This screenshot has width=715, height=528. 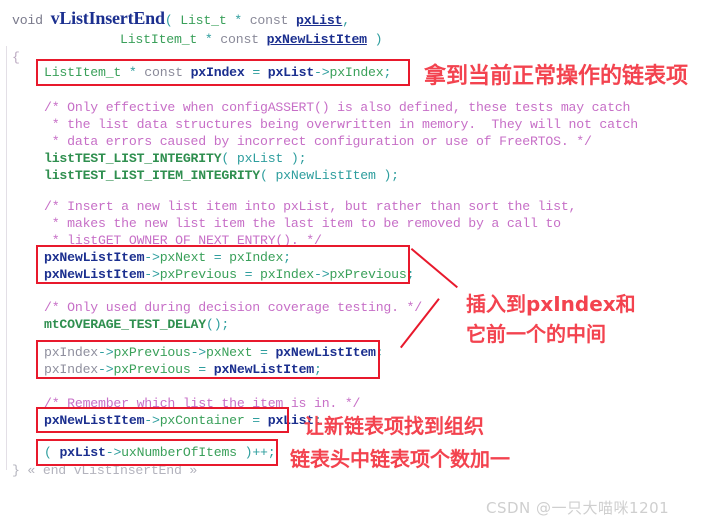 What do you see at coordinates (218, 324) in the screenshot?
I see `paren-empty: ();` at bounding box center [218, 324].